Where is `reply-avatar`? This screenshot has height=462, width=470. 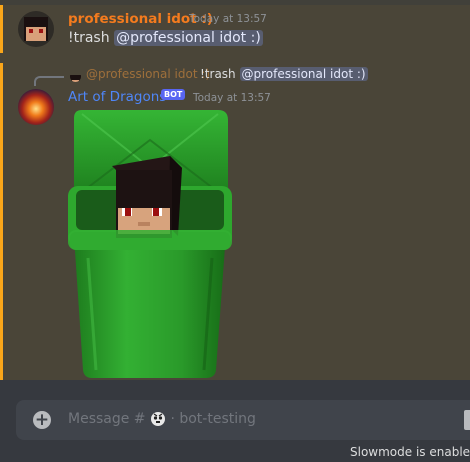 reply-avatar is located at coordinates (75, 76).